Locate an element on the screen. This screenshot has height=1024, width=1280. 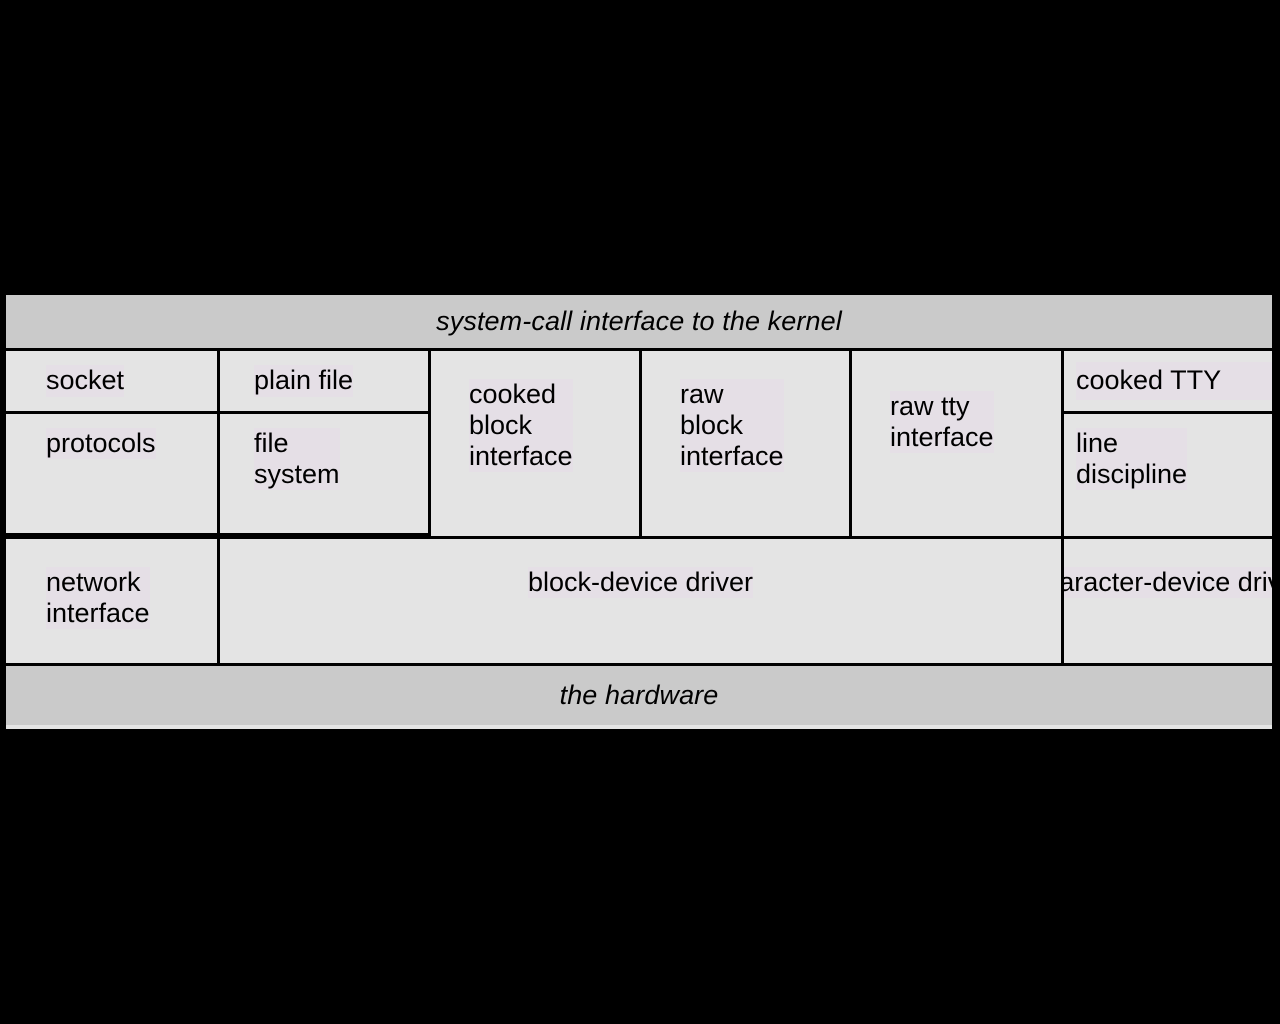
cell-raw-tty-interface: raw tty interface is located at coordinates (958, 443).